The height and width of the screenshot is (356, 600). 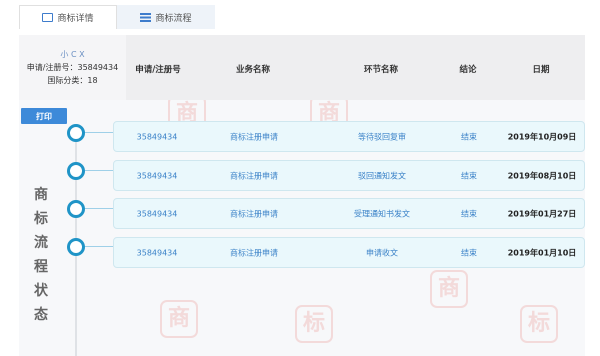 What do you see at coordinates (349, 252) in the screenshot?
I see `table-row: 35849434 商标注册申请 申请收文 结束 2019年01月10日` at bounding box center [349, 252].